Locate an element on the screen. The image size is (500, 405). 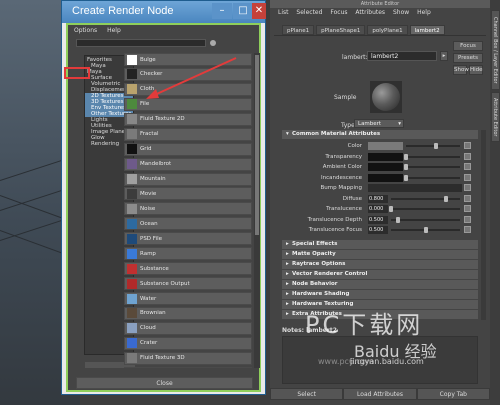
focus-button: Focus is located at coordinates (468, 46).